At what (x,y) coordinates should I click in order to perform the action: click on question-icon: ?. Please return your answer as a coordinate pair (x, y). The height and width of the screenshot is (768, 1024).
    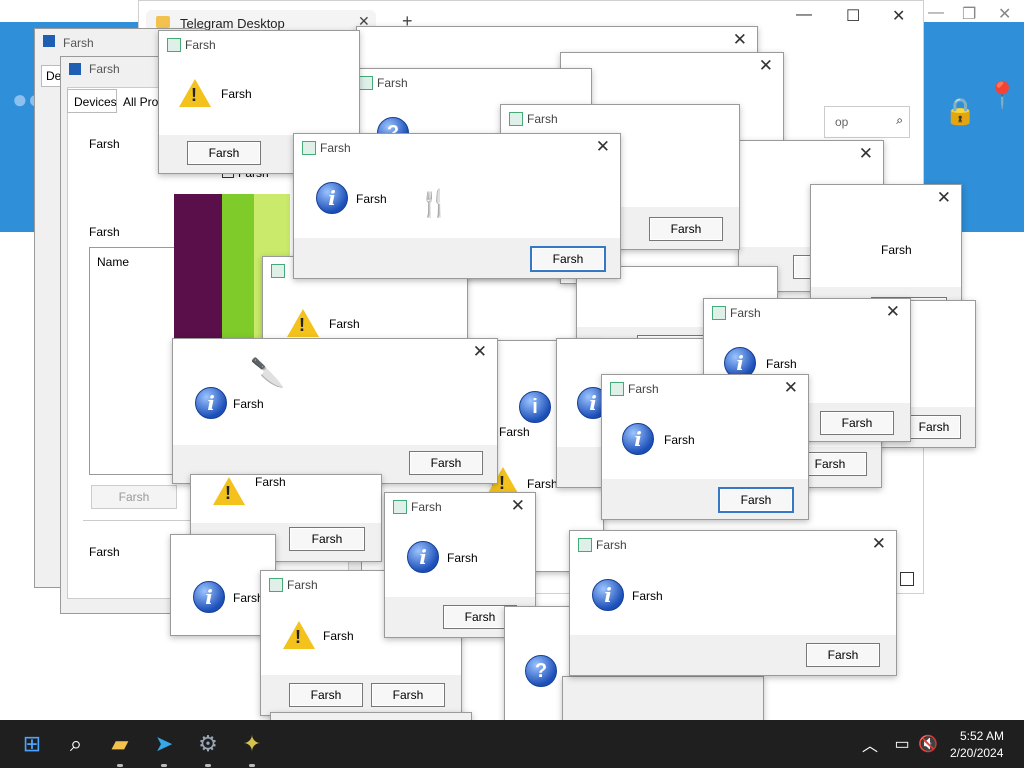
    Looking at the image, I should click on (541, 671).